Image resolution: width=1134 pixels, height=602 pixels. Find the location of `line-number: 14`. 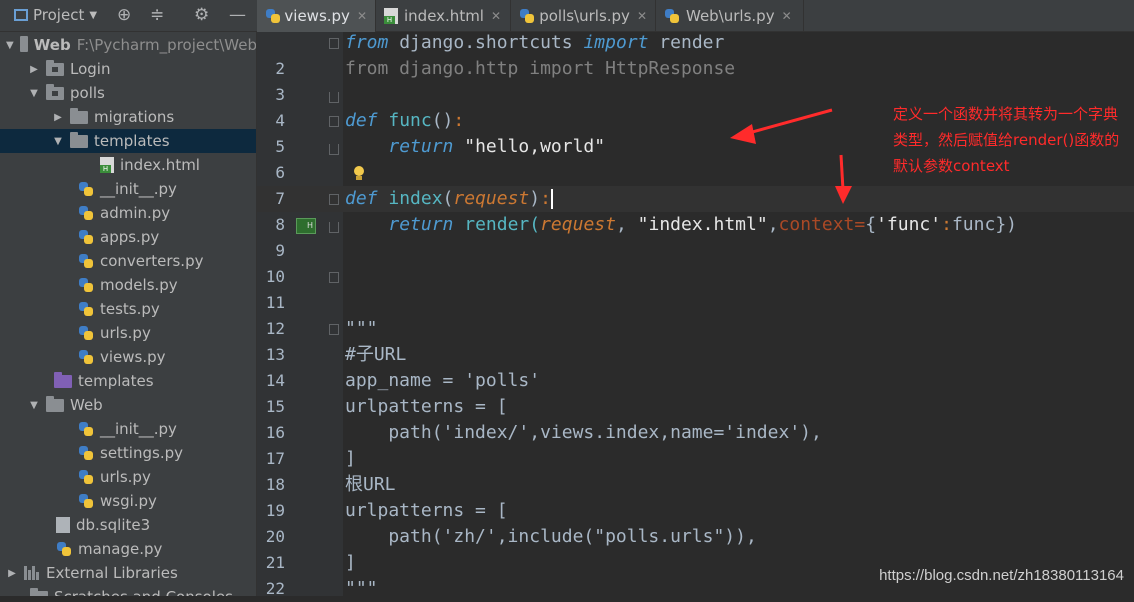

line-number: 14 is located at coordinates (275, 380).